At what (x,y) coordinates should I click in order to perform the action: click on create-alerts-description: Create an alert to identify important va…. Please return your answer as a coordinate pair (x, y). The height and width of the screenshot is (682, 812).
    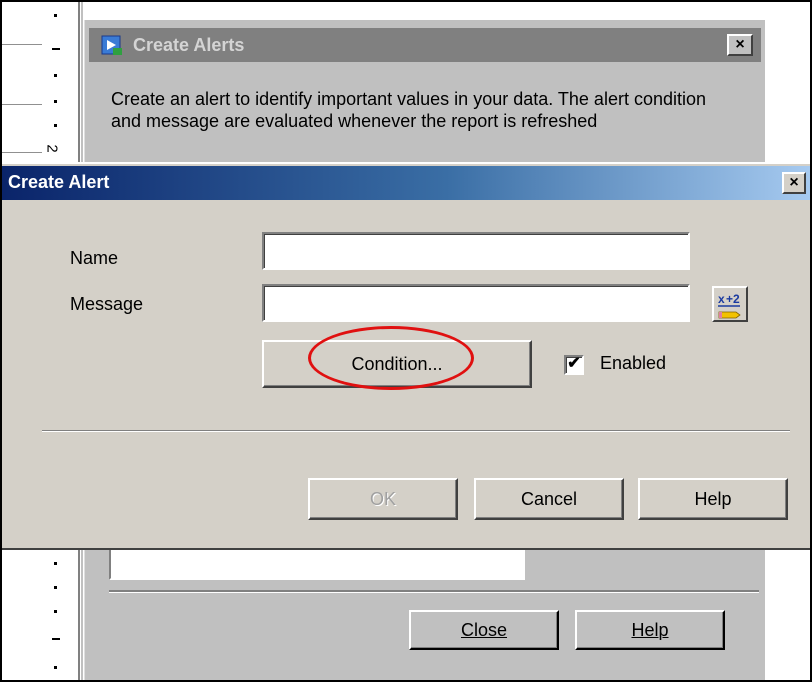
    Looking at the image, I should click on (409, 110).